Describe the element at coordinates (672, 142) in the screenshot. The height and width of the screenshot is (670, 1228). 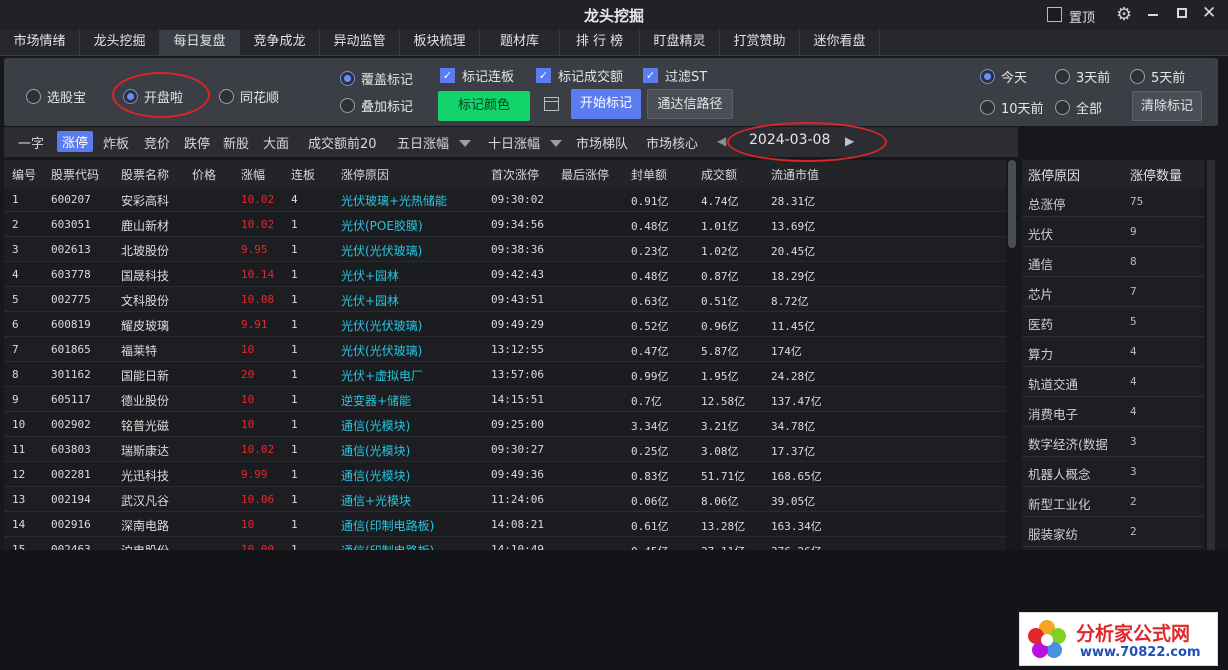
I see `subtab-market-core: 市场核心` at that location.